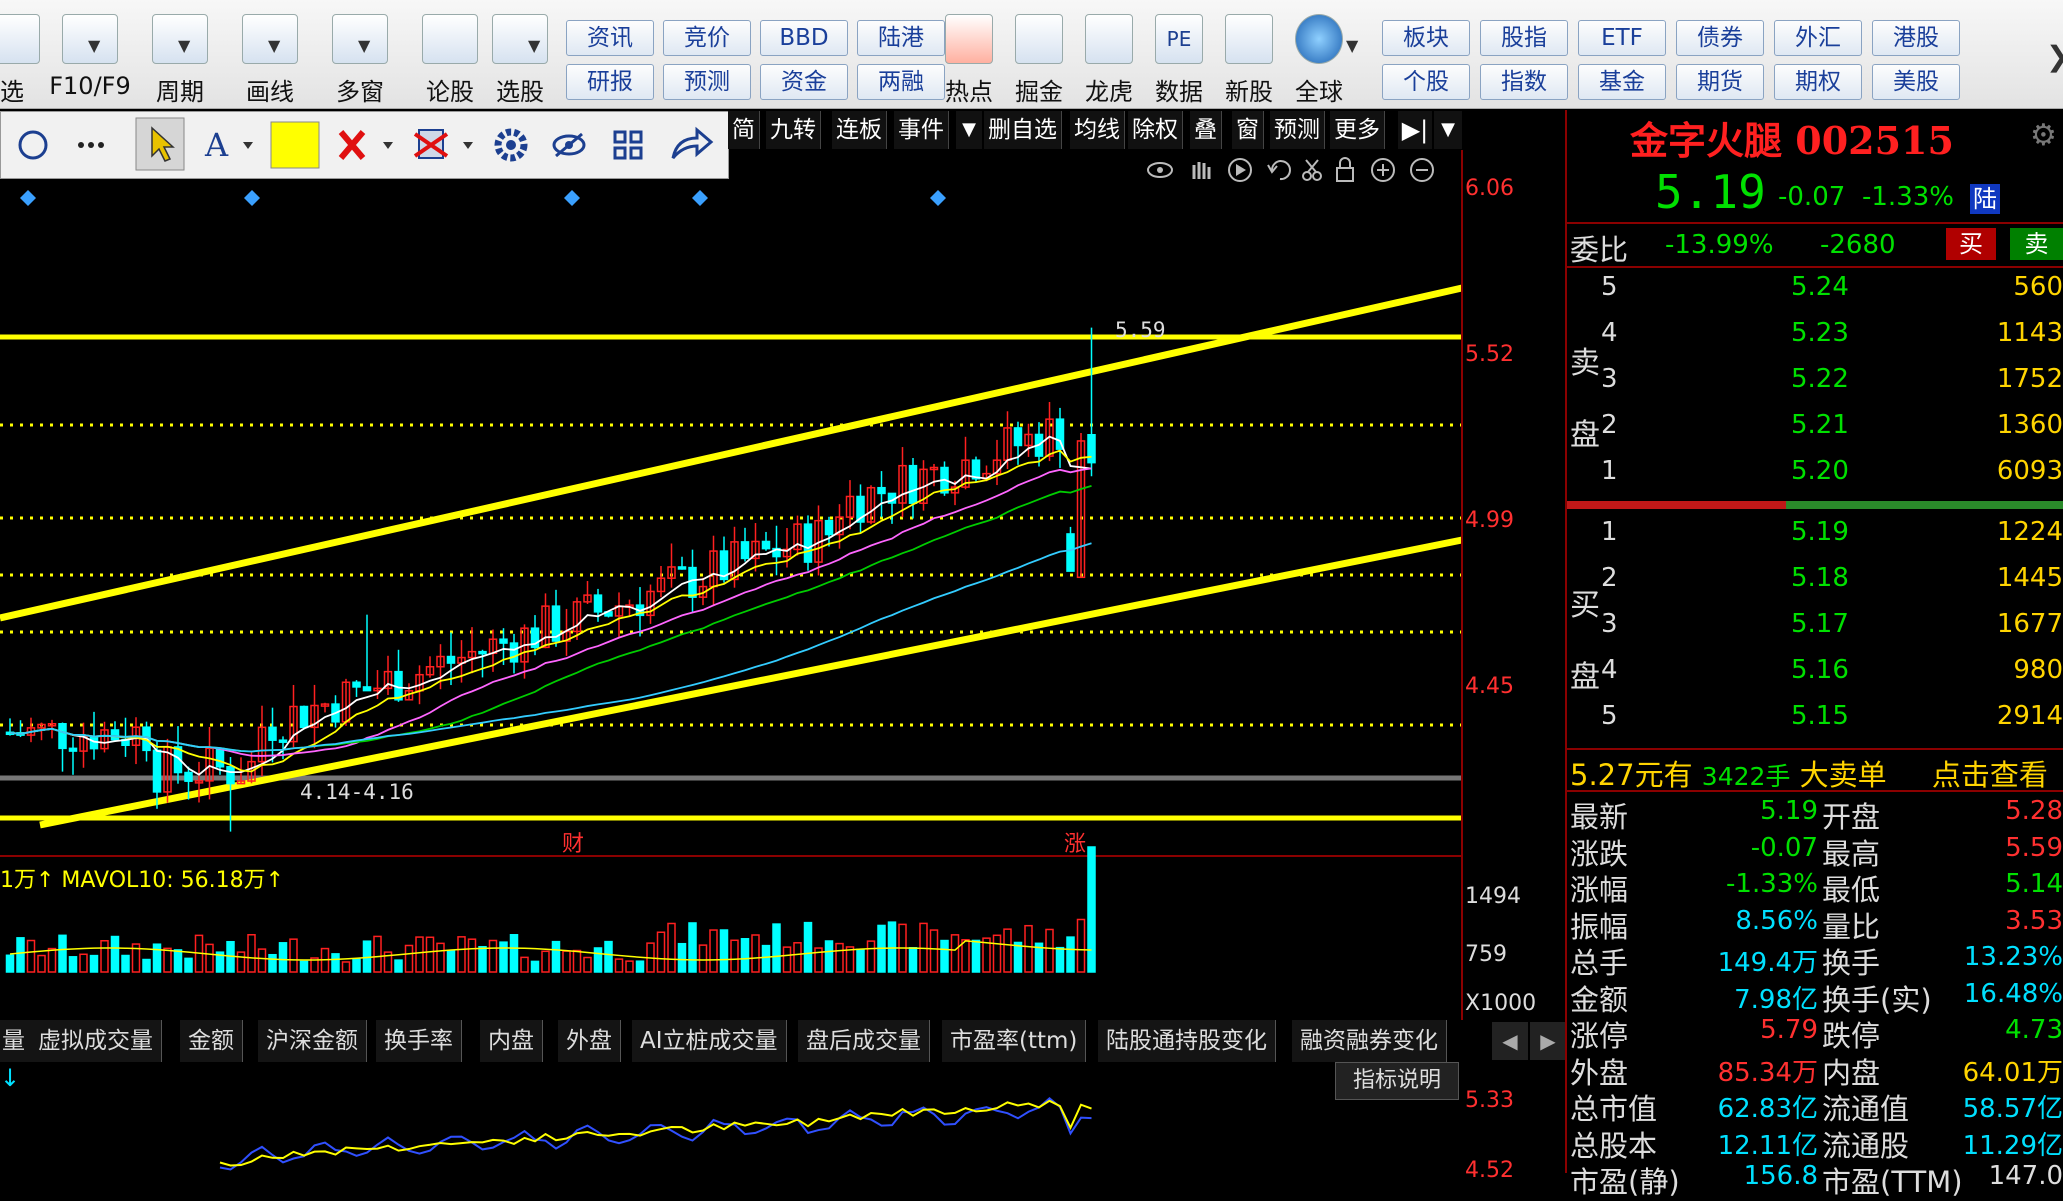 The image size is (2063, 1201). I want to click on chart-tab-5: 均线, so click(1097, 130).